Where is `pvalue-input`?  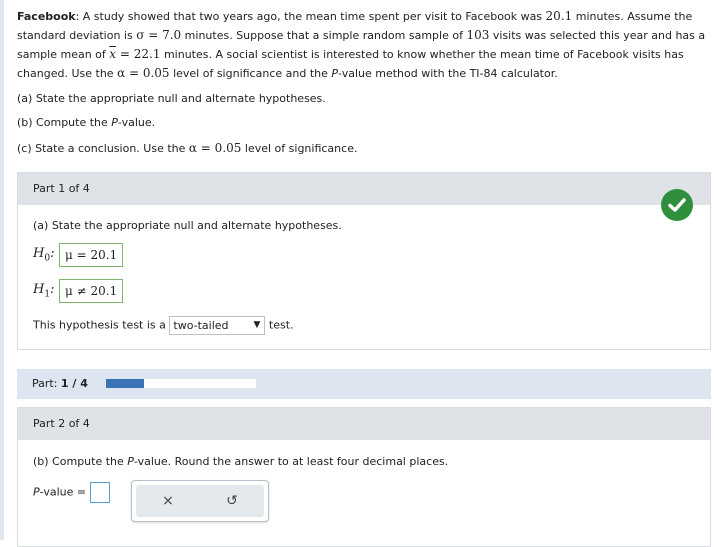
pvalue-input is located at coordinates (99, 492).